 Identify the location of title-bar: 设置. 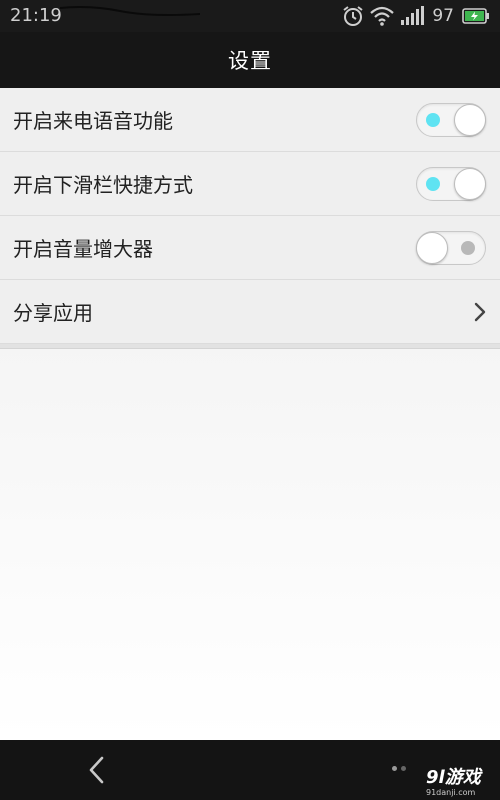
(250, 60).